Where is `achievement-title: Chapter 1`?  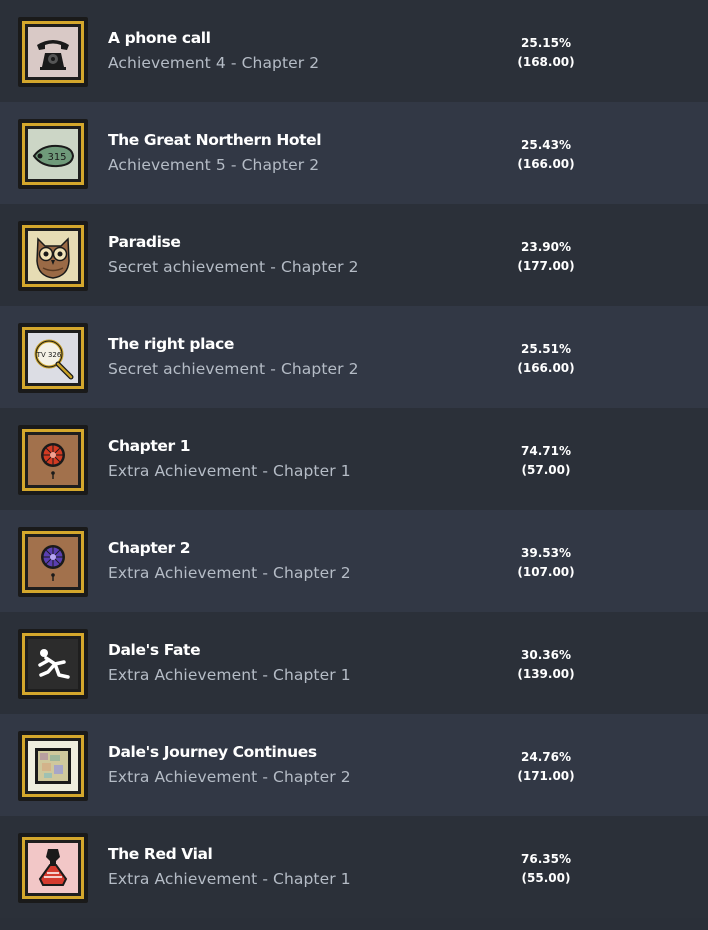
achievement-title: Chapter 1 is located at coordinates (149, 446).